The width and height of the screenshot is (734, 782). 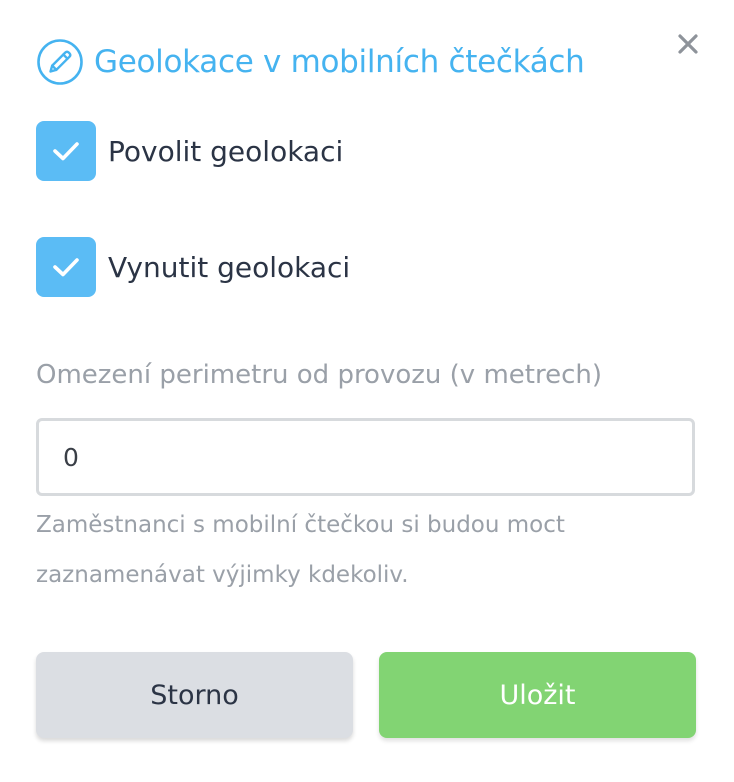 I want to click on perimeter-input, so click(x=365, y=457).